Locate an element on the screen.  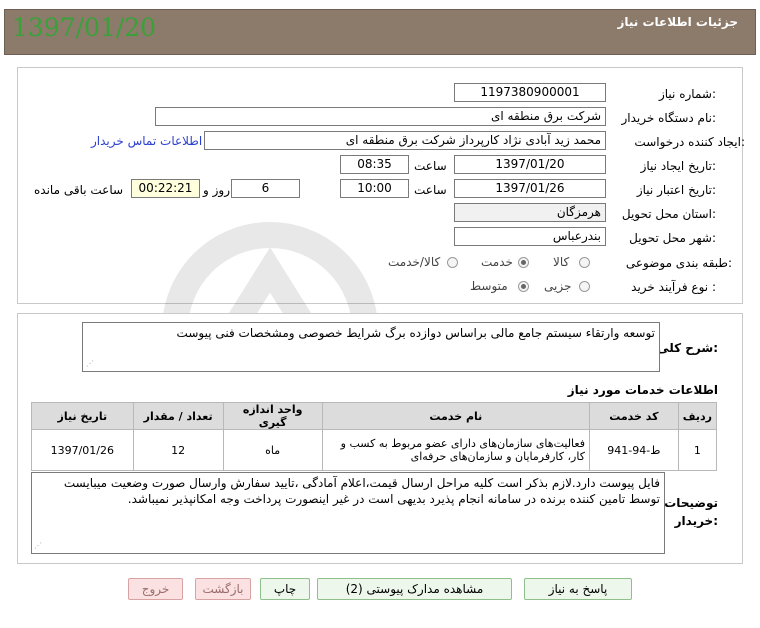
deadline-date-field: 1397/01/26 is located at coordinates (530, 188).